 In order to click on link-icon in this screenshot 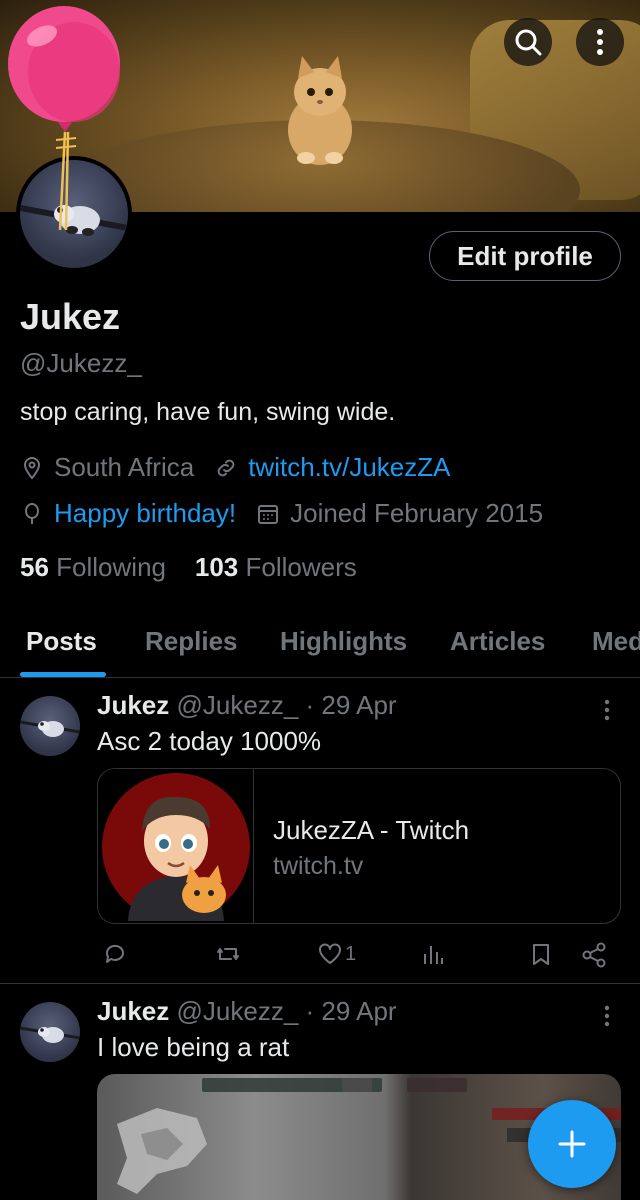, I will do `click(226, 467)`.